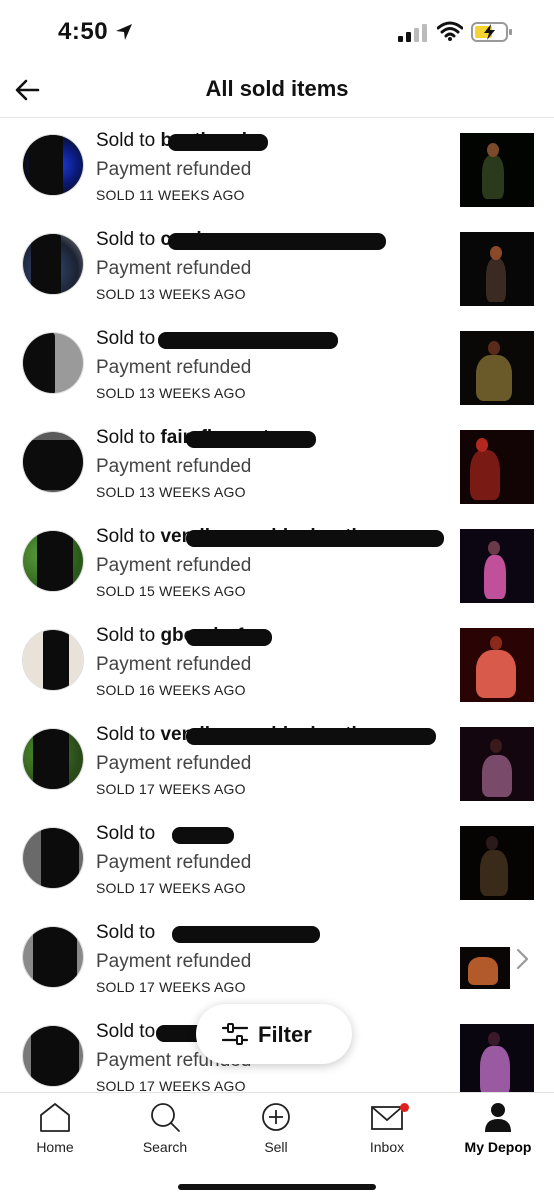  What do you see at coordinates (124, 32) in the screenshot?
I see `location-arrow-icon` at bounding box center [124, 32].